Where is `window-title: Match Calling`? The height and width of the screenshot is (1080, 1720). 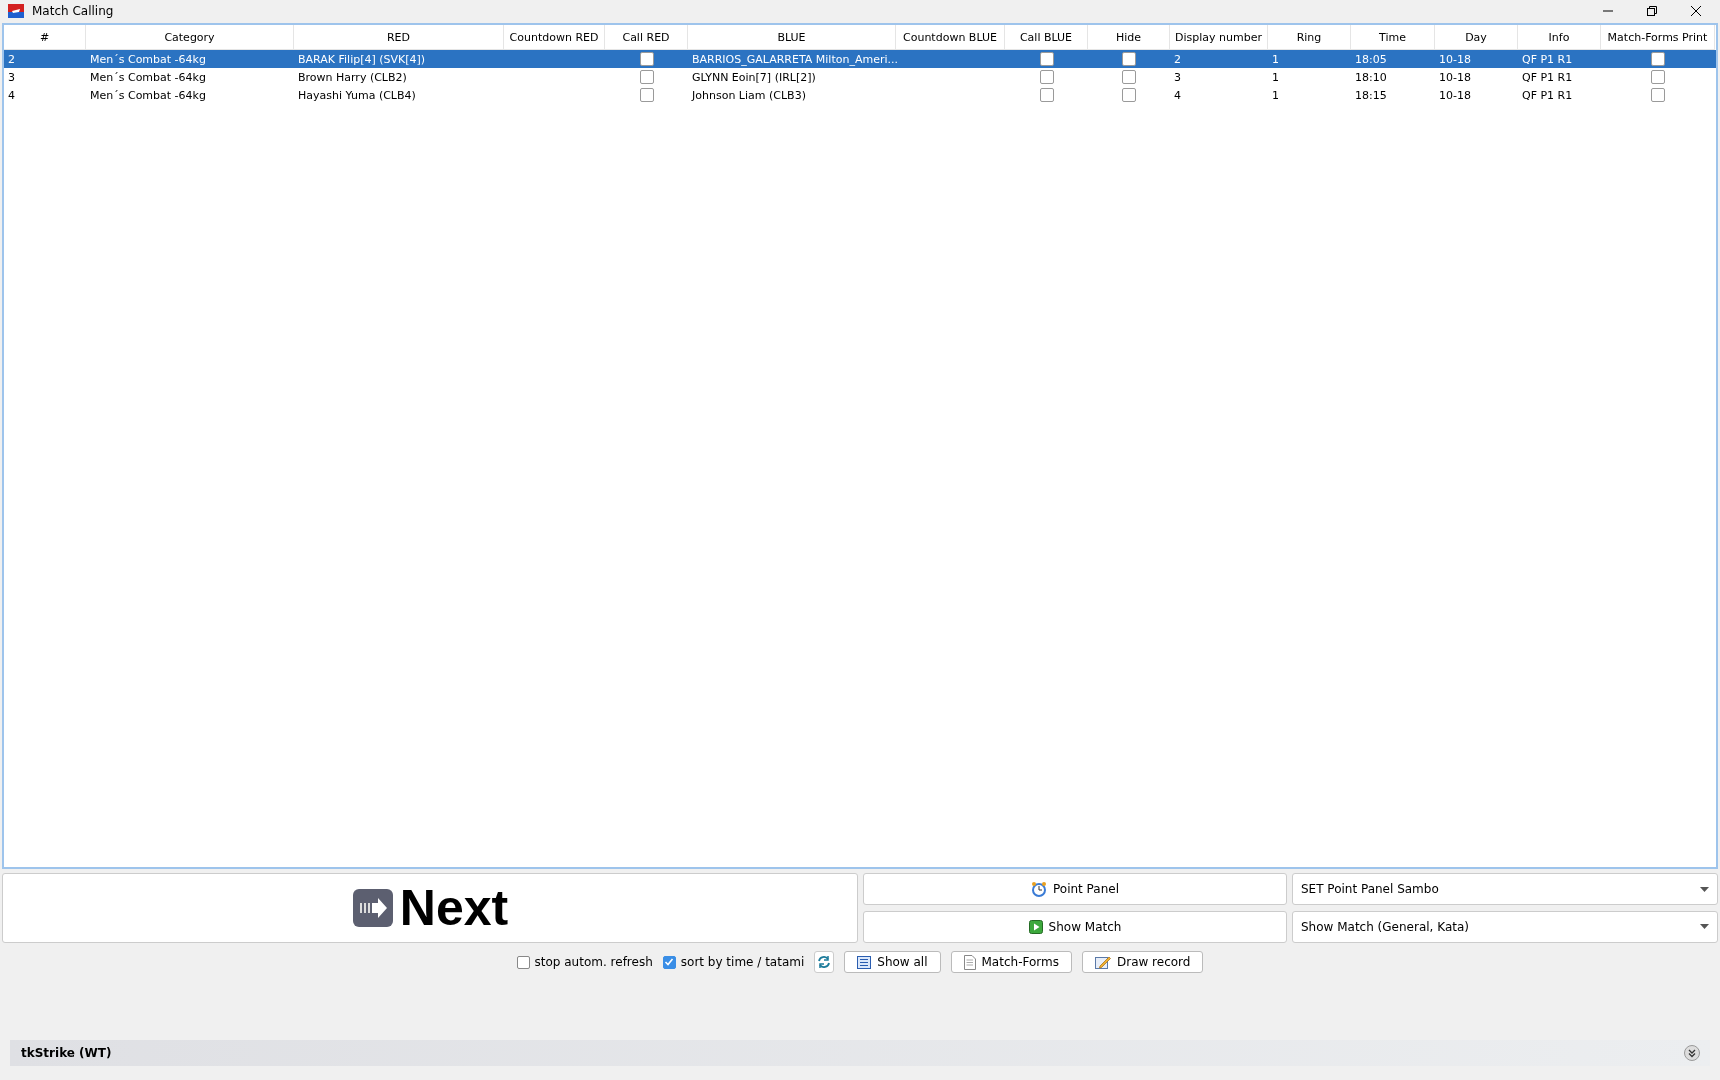
window-title: Match Calling is located at coordinates (73, 11).